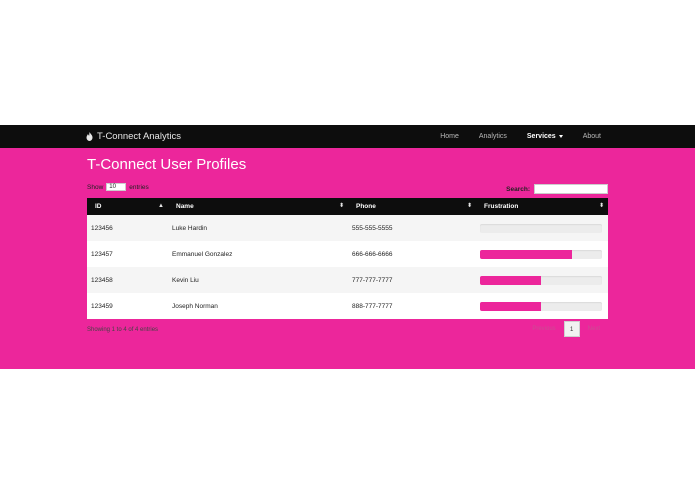 This screenshot has width=695, height=494. I want to click on table-info: Showing 1 to 4 of 4 entries, so click(123, 330).